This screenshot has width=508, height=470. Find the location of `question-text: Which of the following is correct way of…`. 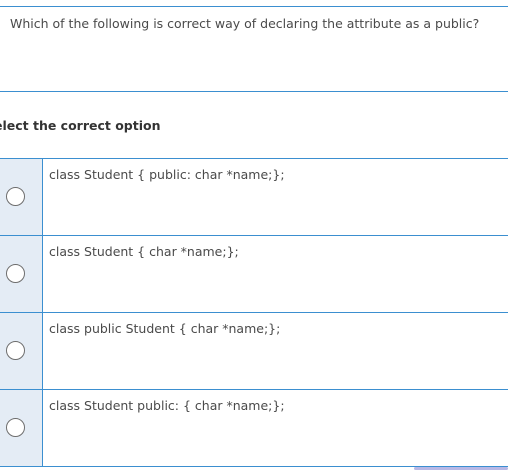

question-text: Which of the following is correct way of… is located at coordinates (245, 23).